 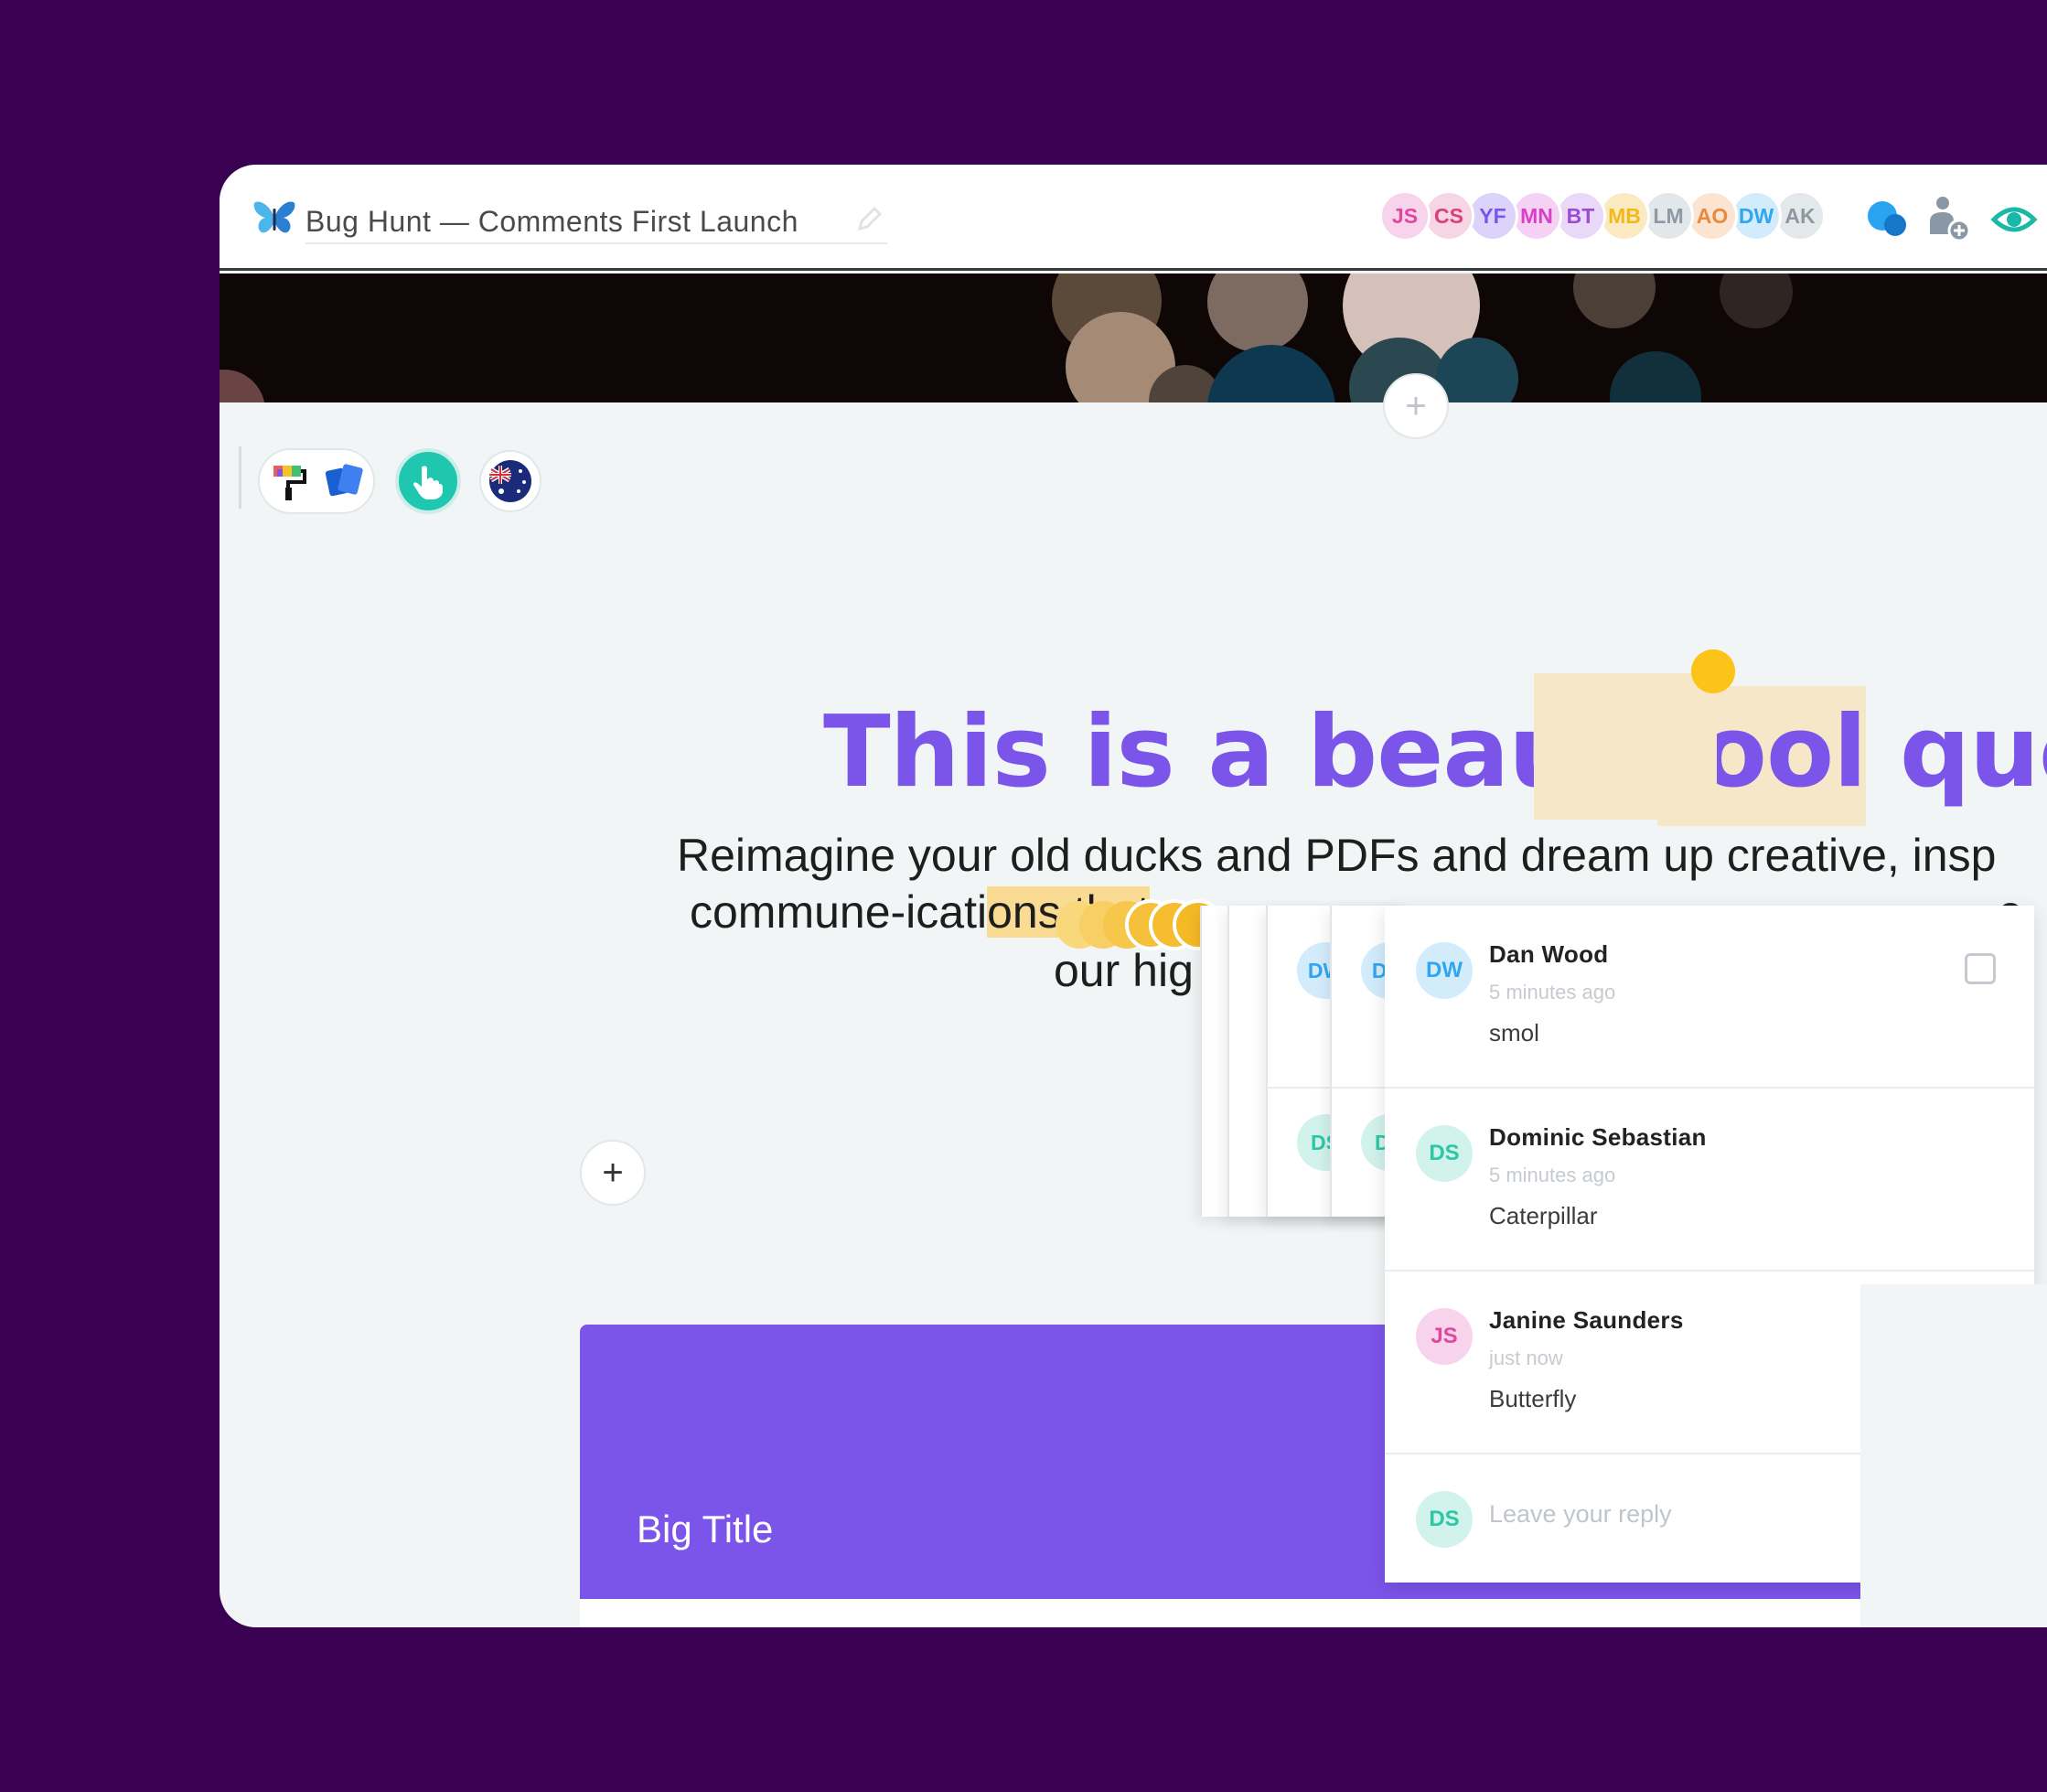 What do you see at coordinates (1445, 1336) in the screenshot?
I see `comment-avatar: JS` at bounding box center [1445, 1336].